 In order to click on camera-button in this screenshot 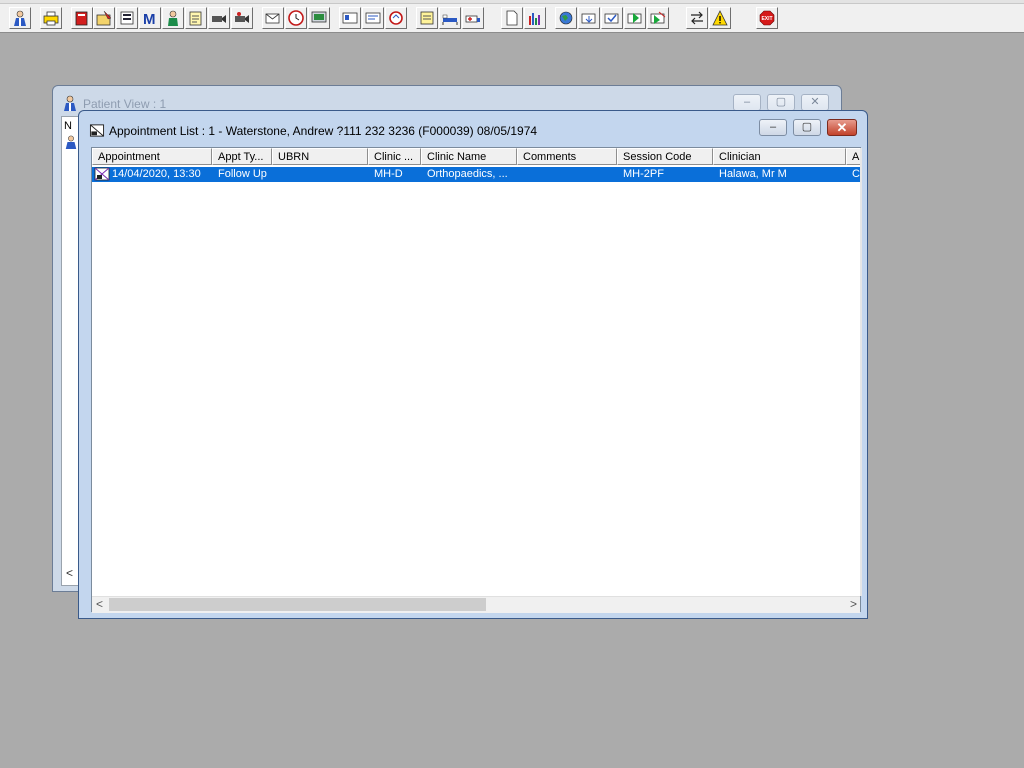, I will do `click(219, 18)`.